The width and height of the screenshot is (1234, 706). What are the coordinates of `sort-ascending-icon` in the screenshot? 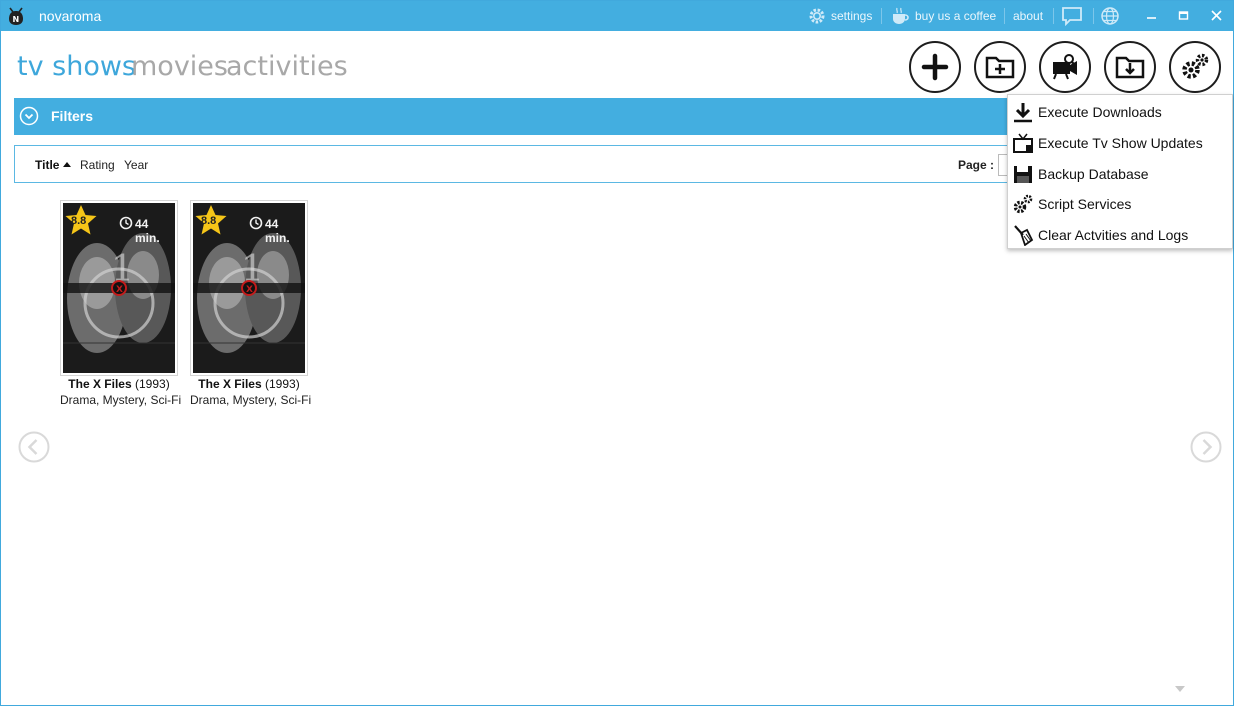 It's located at (67, 164).